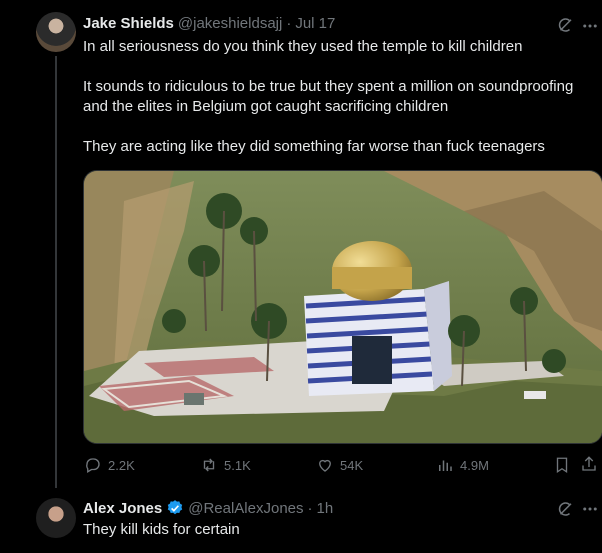 Image resolution: width=602 pixels, height=553 pixels. Describe the element at coordinates (161, 529) in the screenshot. I see `tweet2-text: They kill kids for certain` at that location.